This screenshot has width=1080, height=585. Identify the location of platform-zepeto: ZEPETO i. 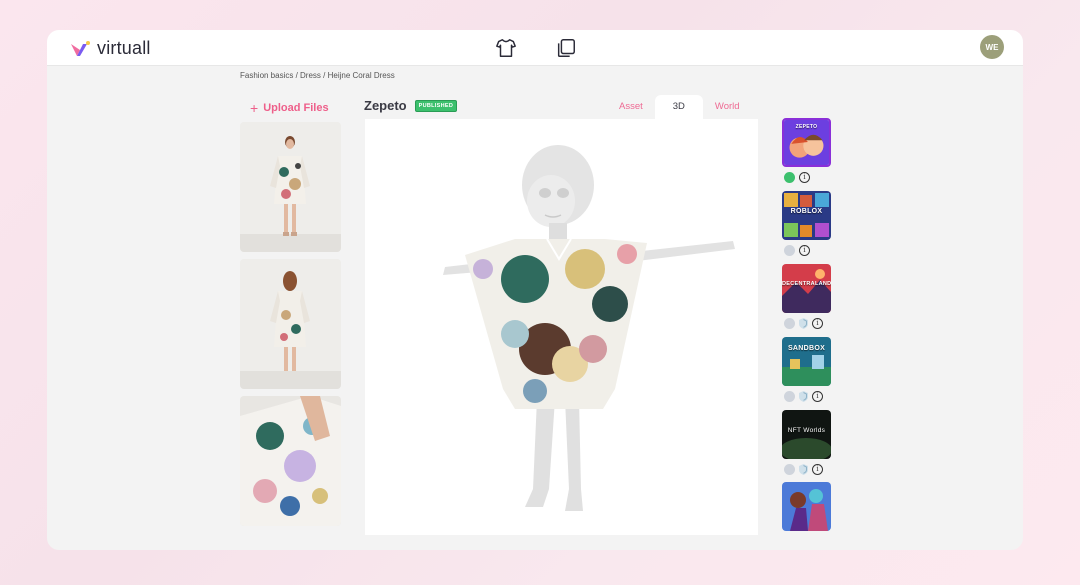
(807, 150).